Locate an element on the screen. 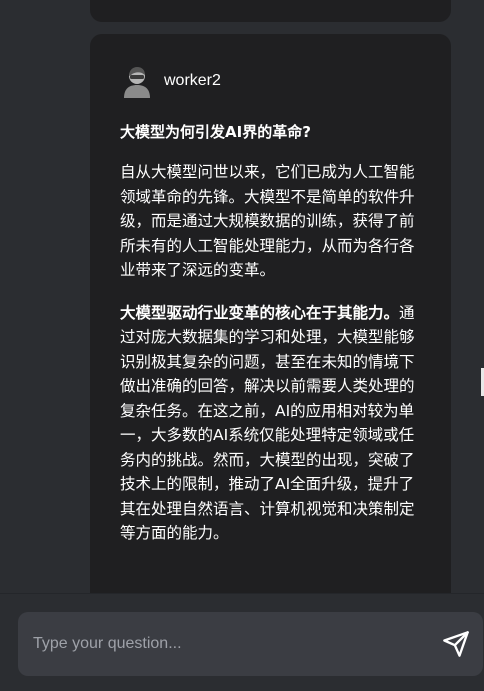 This screenshot has width=484, height=691. author-name: worker2 is located at coordinates (192, 80).